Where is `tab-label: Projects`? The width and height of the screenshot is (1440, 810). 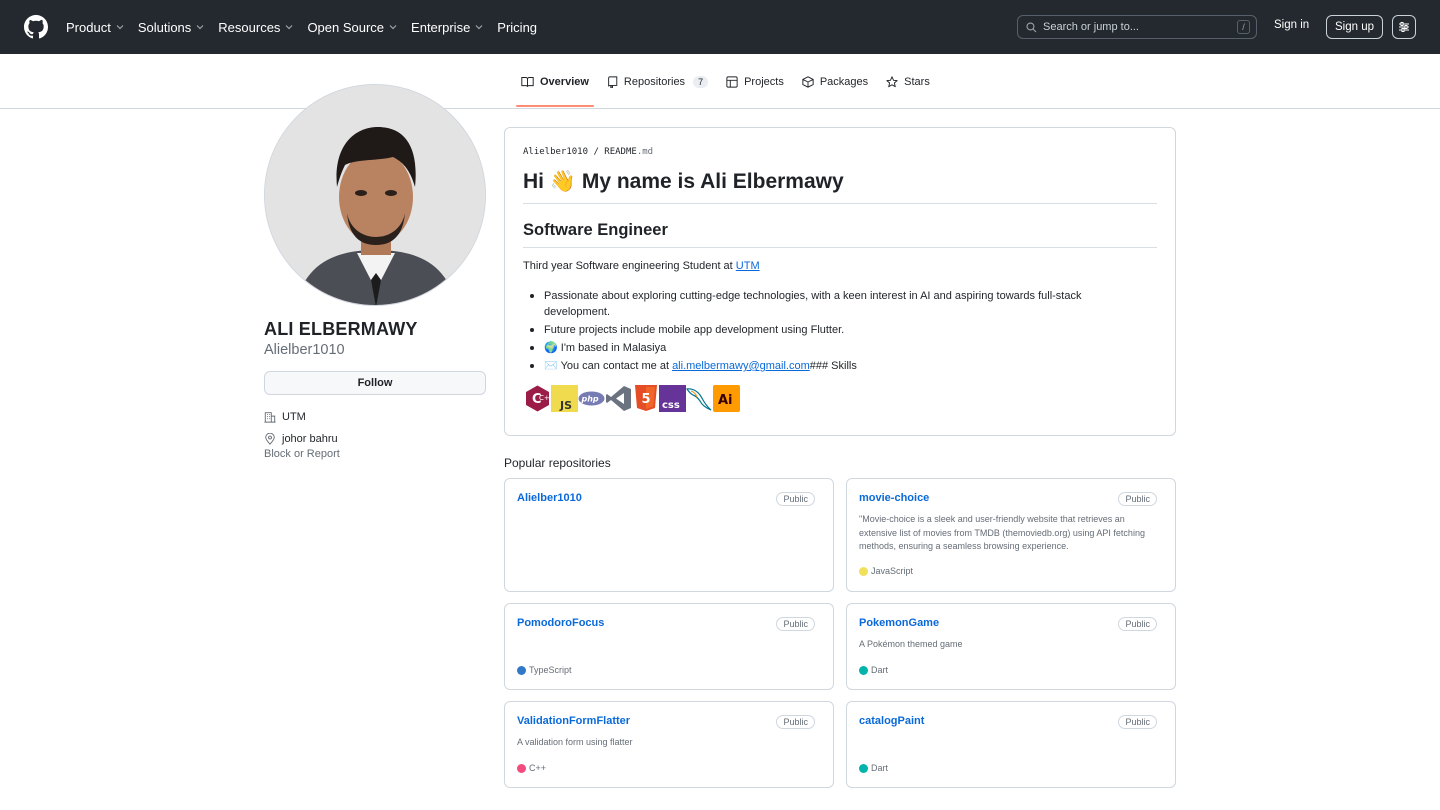
tab-label: Projects is located at coordinates (764, 81).